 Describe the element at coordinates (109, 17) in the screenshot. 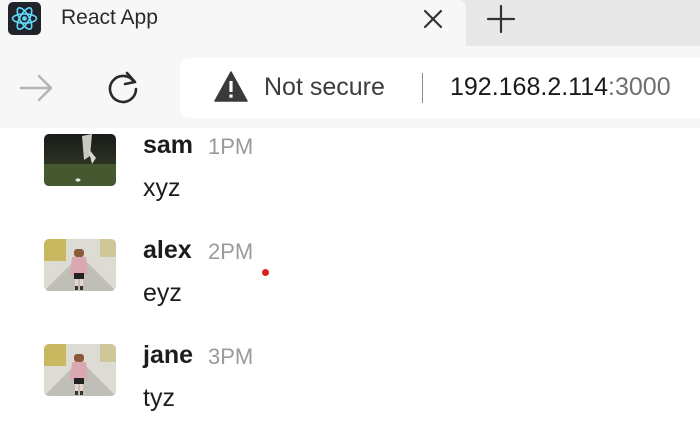

I see `tab-title: React App` at that location.